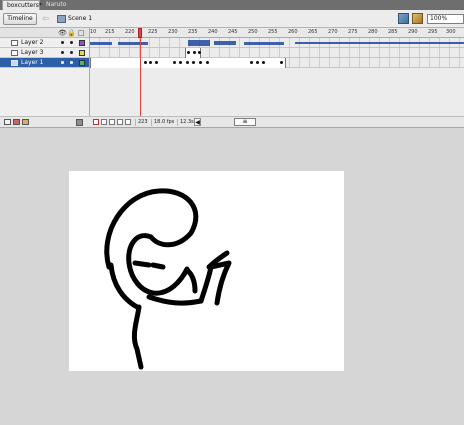 The height and width of the screenshot is (425, 464). What do you see at coordinates (173, 32) in the screenshot?
I see `ruler-tick: 230` at bounding box center [173, 32].